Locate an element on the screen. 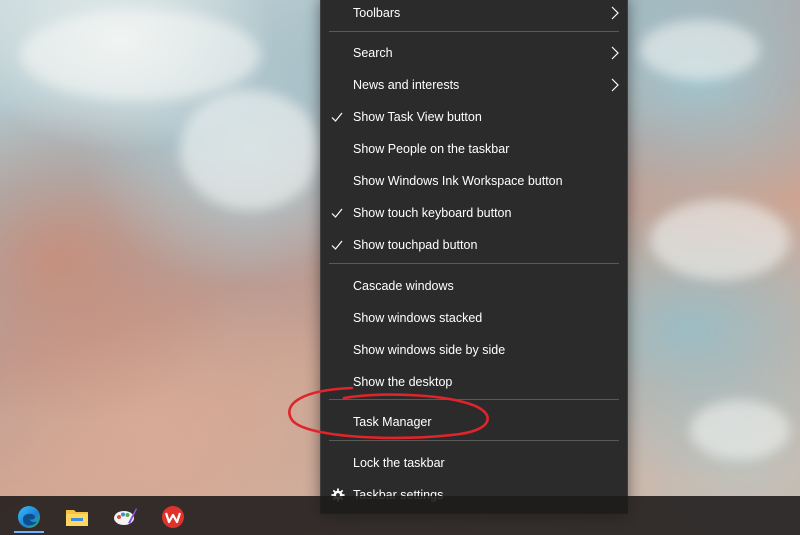 The height and width of the screenshot is (535, 800). menu-item-show-task-view-button: Show Task View button is located at coordinates (474, 117).